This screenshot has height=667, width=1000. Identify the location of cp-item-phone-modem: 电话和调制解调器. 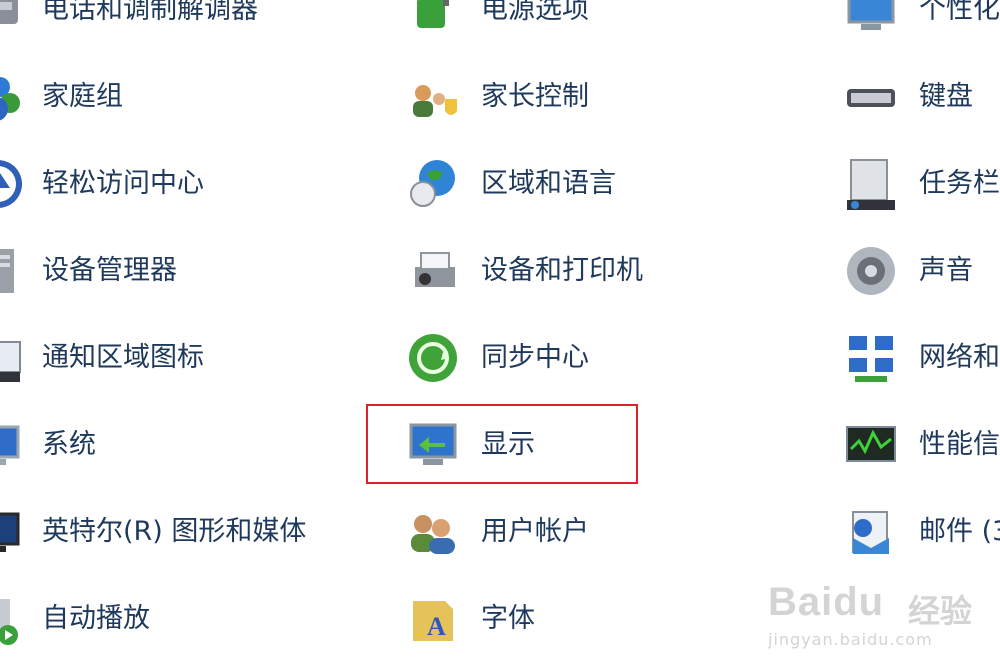
(165, 20).